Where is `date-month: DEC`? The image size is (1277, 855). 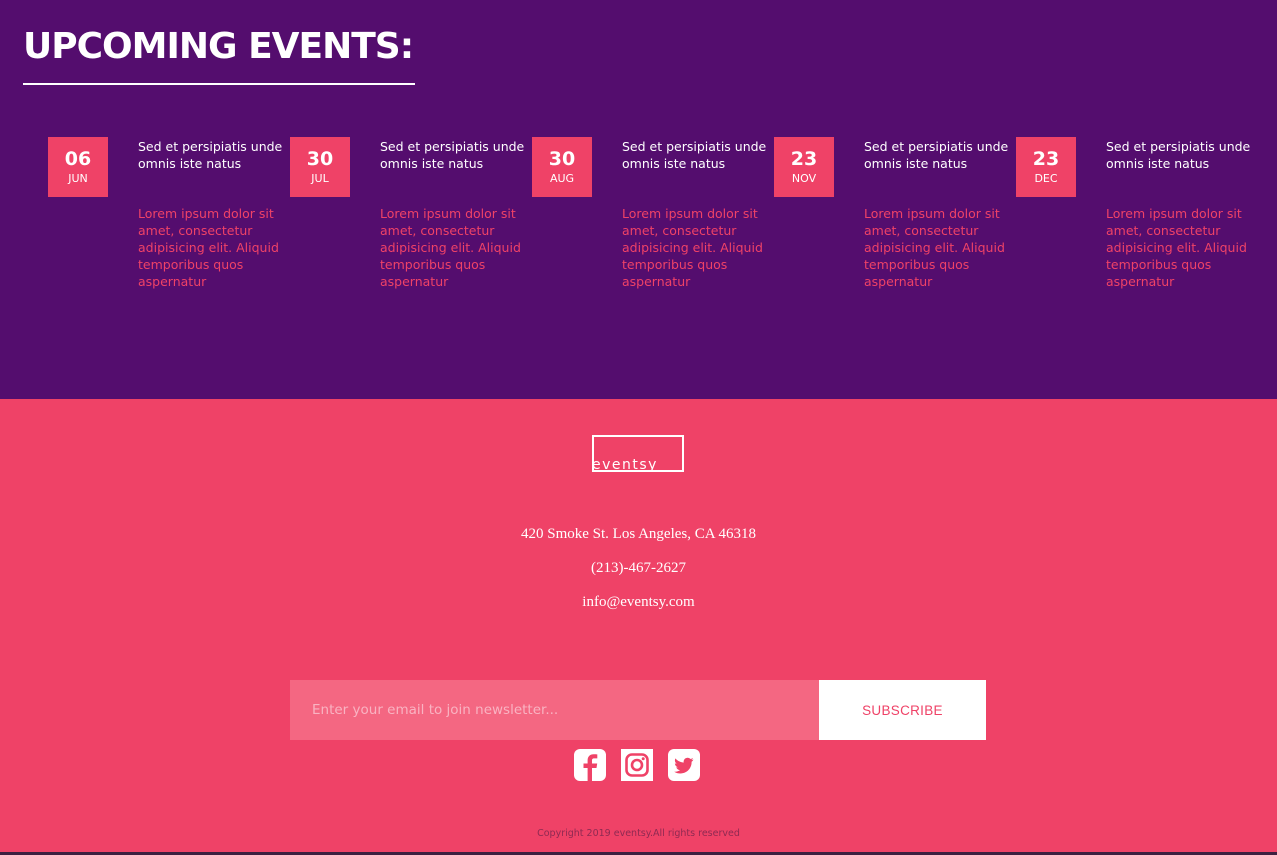
date-month: DEC is located at coordinates (1046, 178).